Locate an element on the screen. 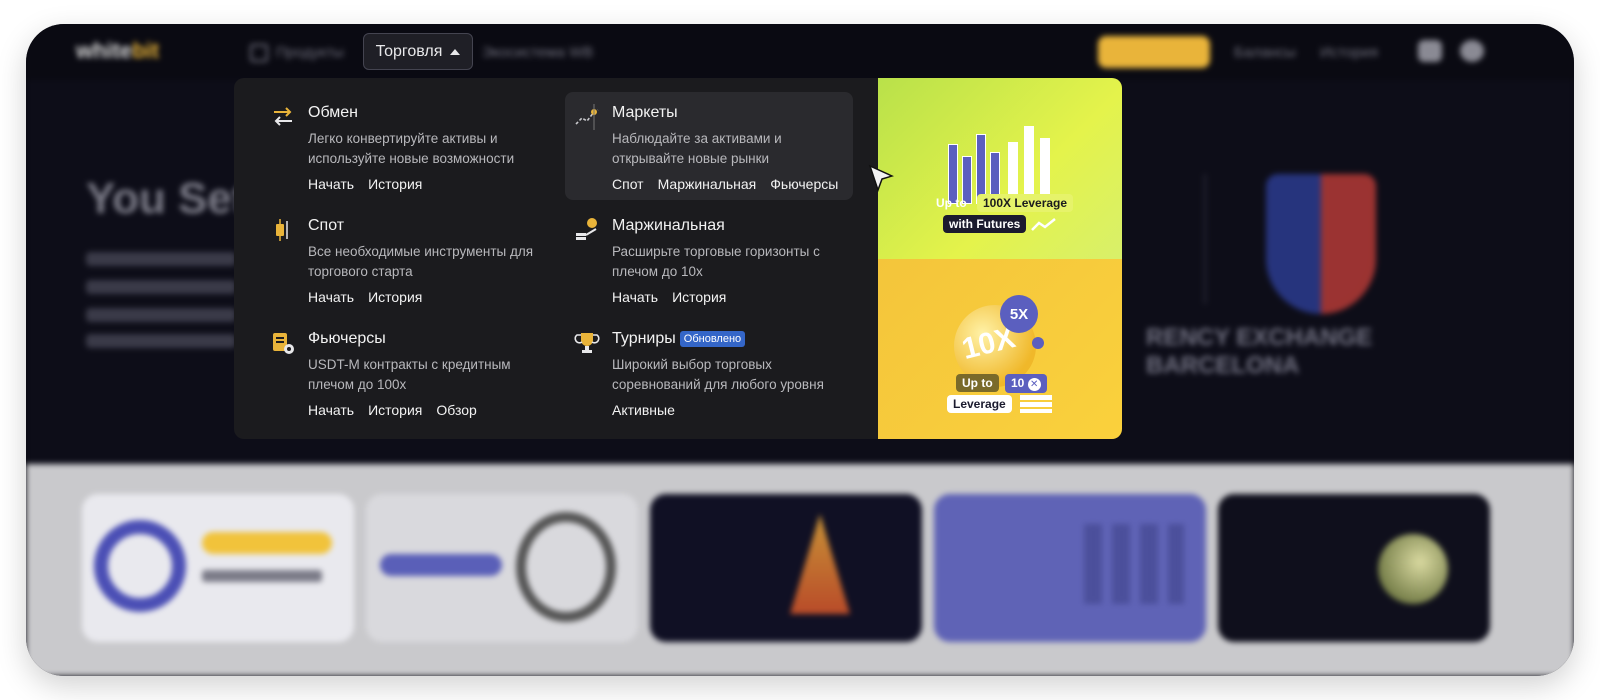 The height and width of the screenshot is (700, 1600). futures-promo-banner: Up to 100X Leverage with Futures is located at coordinates (1000, 168).